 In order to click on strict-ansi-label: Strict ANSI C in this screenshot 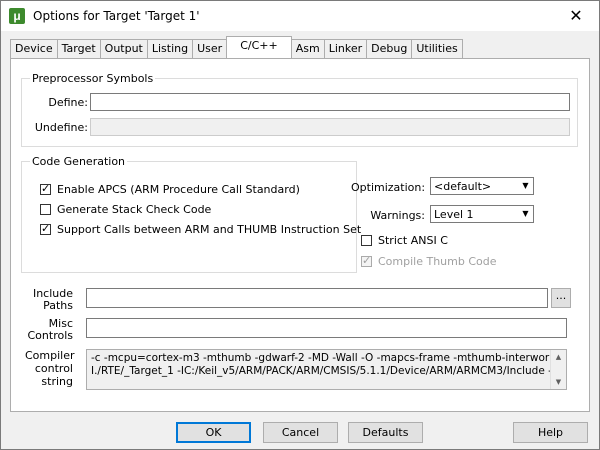, I will do `click(413, 240)`.